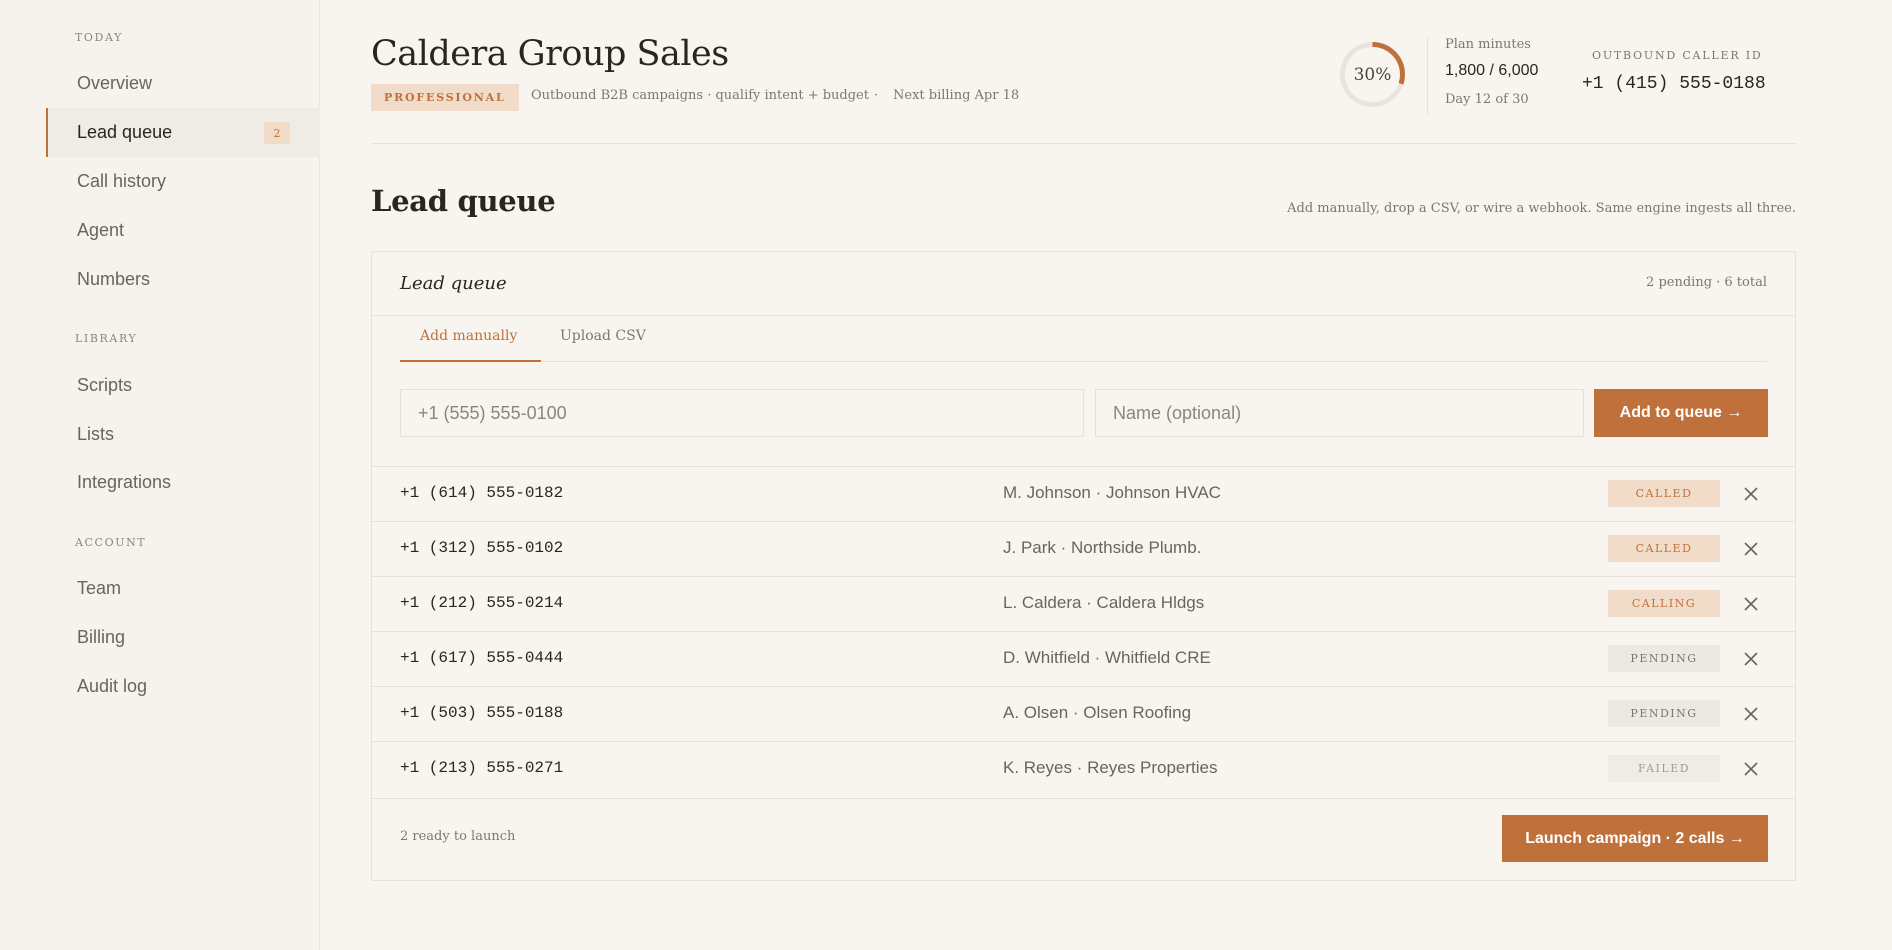 The height and width of the screenshot is (950, 1892). What do you see at coordinates (468, 336) in the screenshot?
I see `tab-add-manually: Add manually` at bounding box center [468, 336].